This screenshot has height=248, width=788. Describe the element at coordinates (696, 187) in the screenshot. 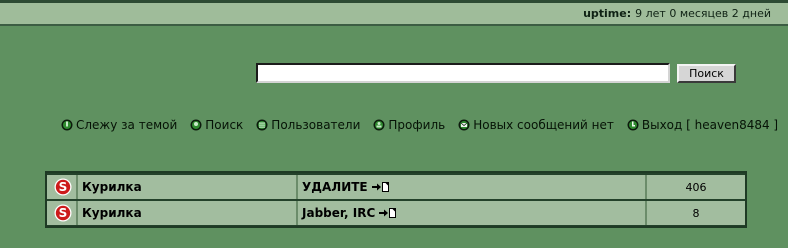

I see `post-count: 406` at that location.